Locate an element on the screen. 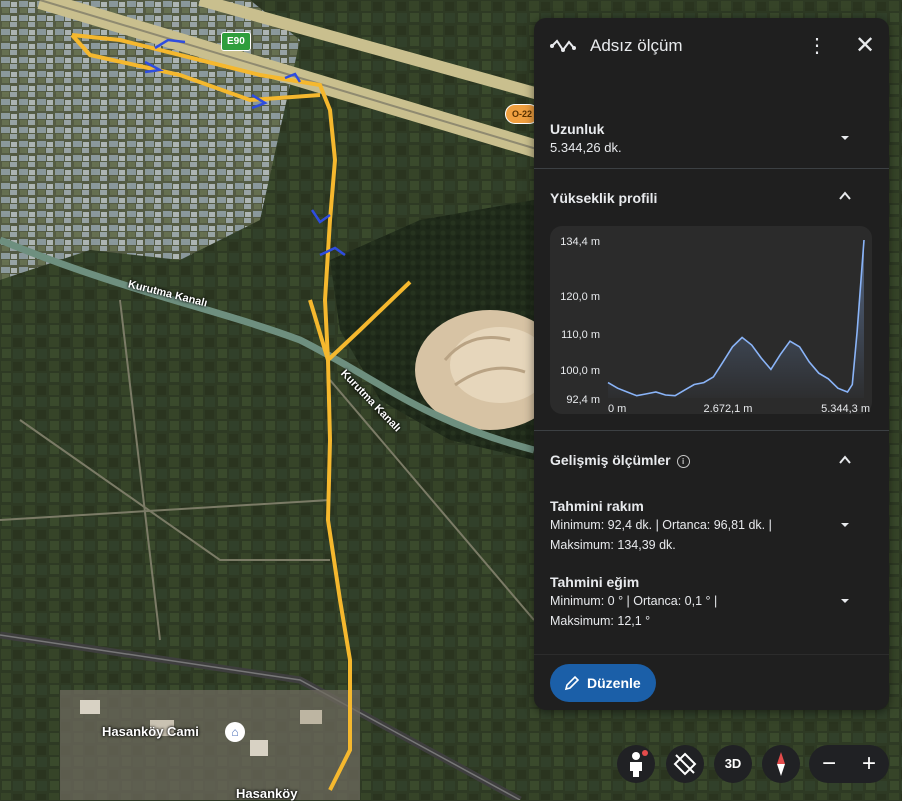 Image resolution: width=902 pixels, height=801 pixels. compass-icon is located at coordinates (781, 764).